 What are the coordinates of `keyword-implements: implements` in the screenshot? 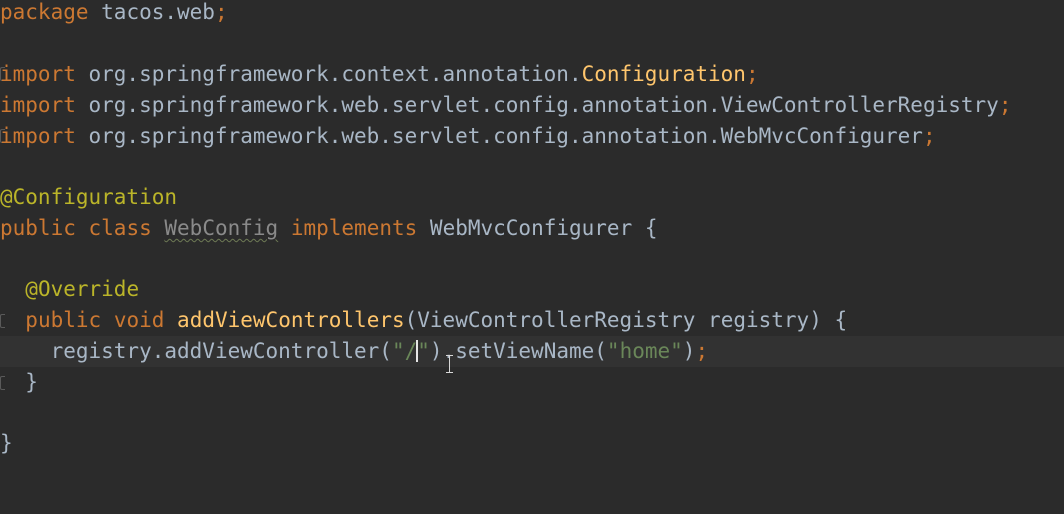 It's located at (354, 228).